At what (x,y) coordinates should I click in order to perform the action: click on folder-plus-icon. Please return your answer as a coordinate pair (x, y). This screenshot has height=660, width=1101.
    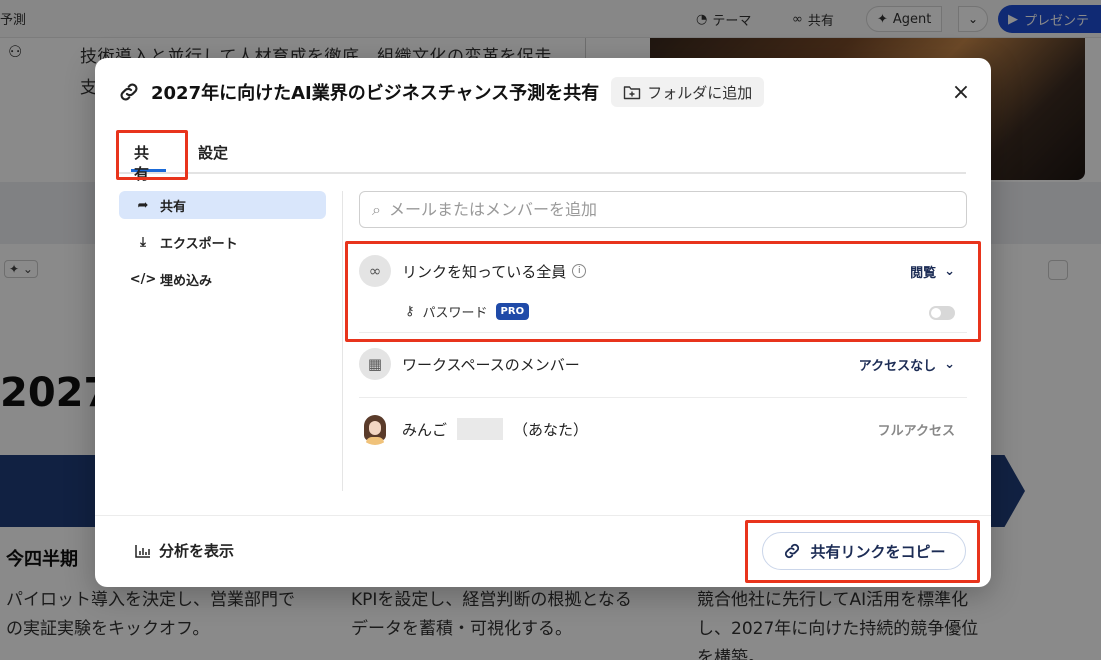
    Looking at the image, I should click on (632, 93).